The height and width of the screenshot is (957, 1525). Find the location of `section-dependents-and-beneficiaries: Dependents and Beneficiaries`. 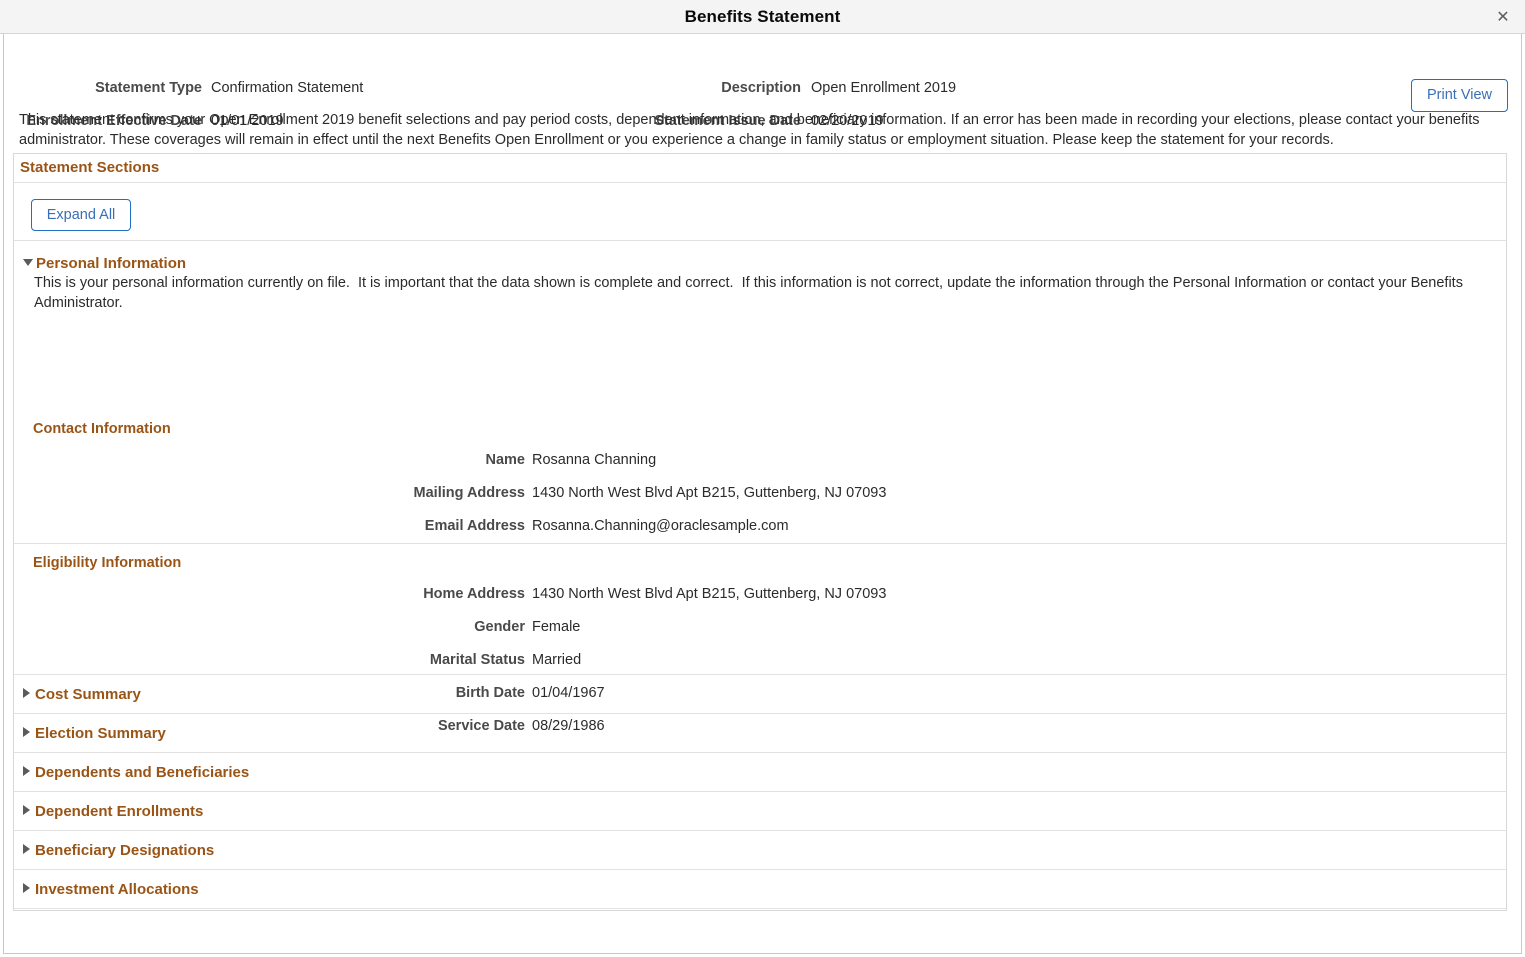

section-dependents-and-beneficiaries: Dependents and Beneficiaries is located at coordinates (760, 772).